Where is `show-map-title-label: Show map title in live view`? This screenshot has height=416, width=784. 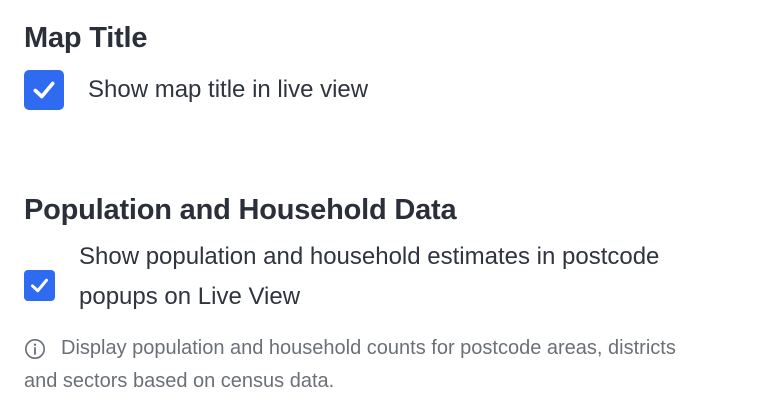 show-map-title-label: Show map title in live view is located at coordinates (228, 90).